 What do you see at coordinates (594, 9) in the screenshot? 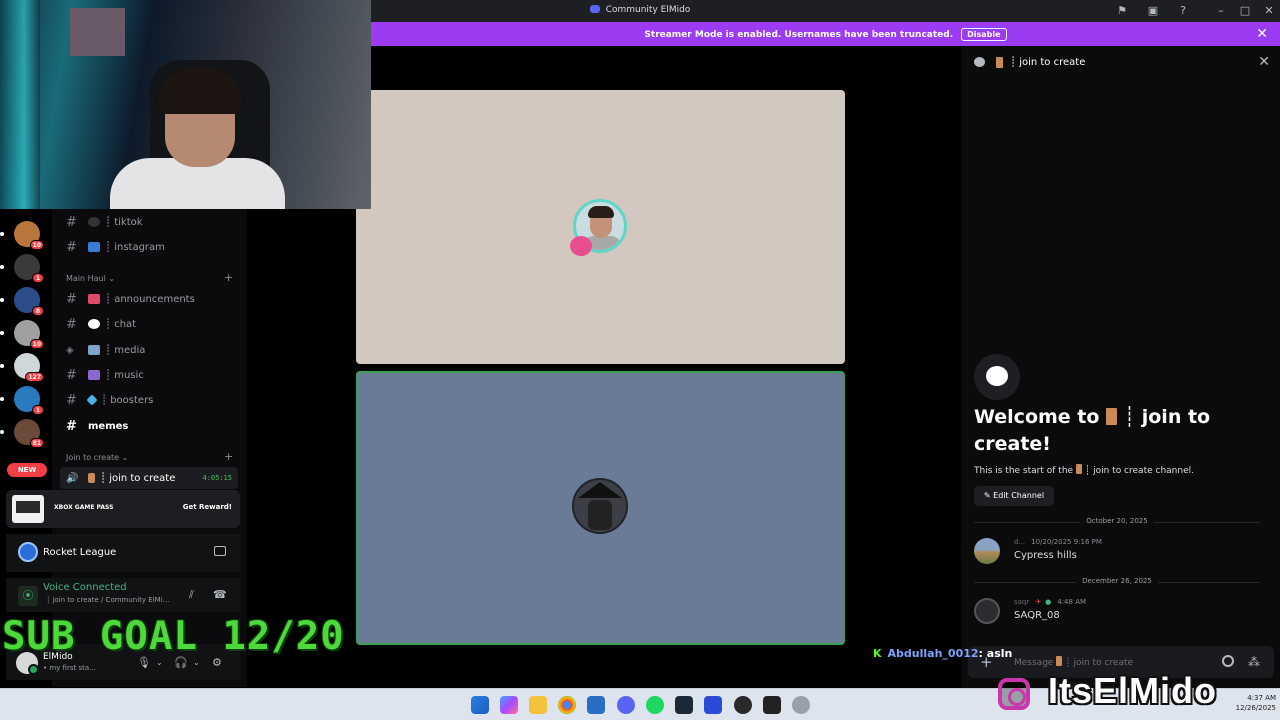
I see `discord-logo-icon` at bounding box center [594, 9].